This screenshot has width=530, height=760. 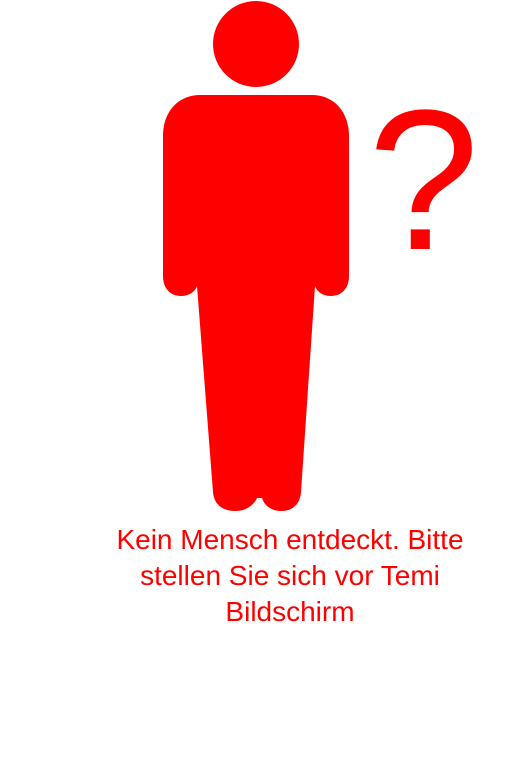 I want to click on question-mark-icon: ?, so click(x=424, y=180).